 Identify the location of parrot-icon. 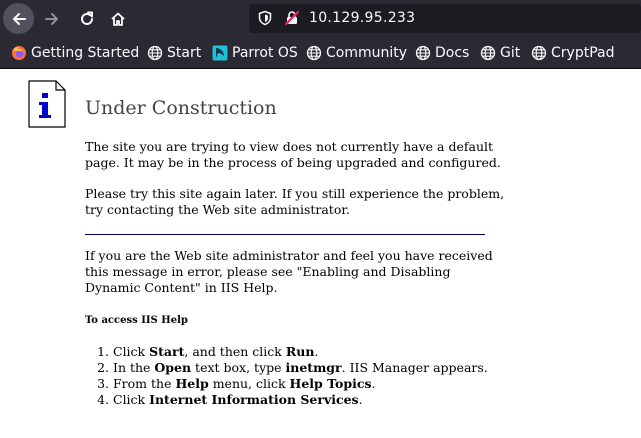
(220, 52).